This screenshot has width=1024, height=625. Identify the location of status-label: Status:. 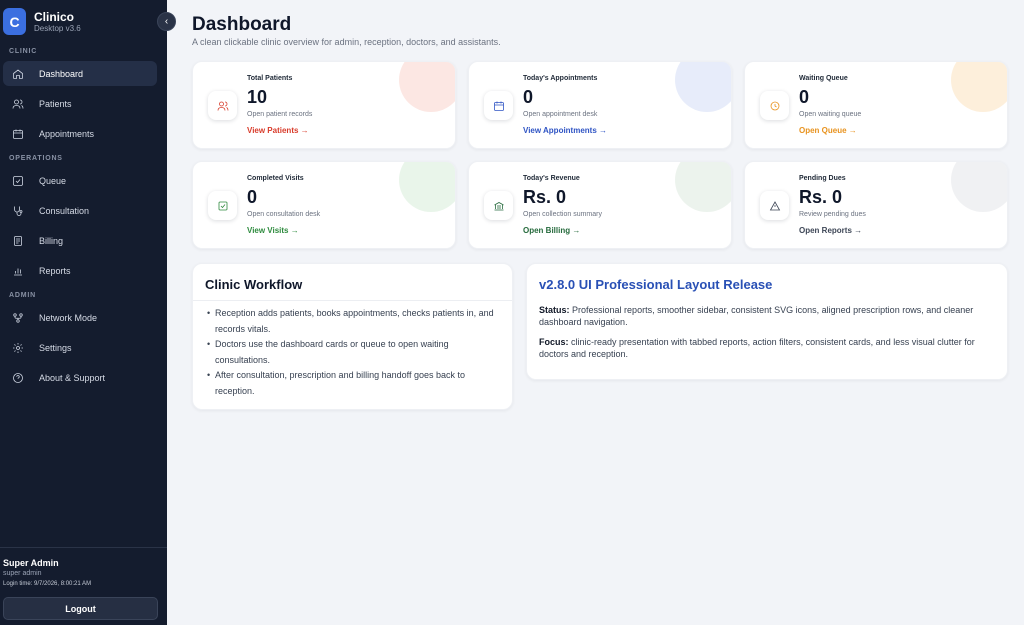
(554, 310).